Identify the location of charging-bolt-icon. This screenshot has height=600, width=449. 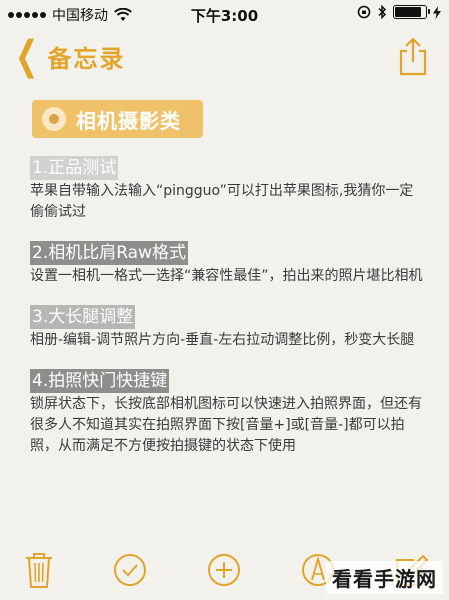
(437, 12).